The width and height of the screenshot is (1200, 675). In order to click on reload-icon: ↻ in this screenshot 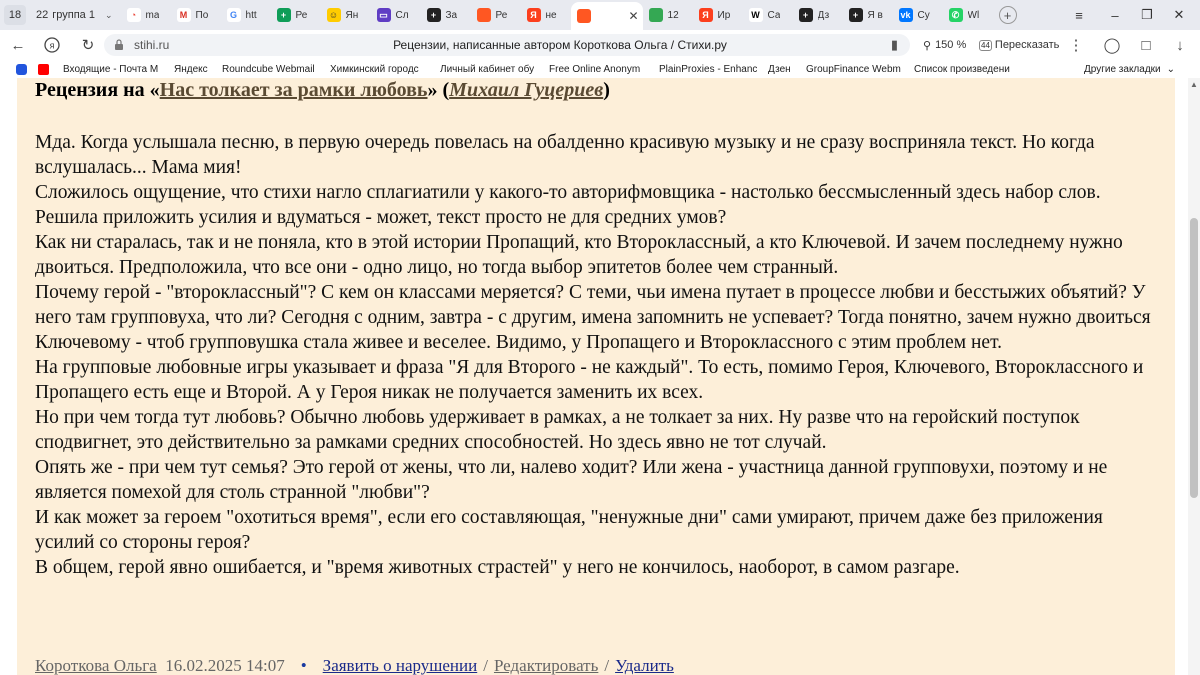, I will do `click(88, 45)`.